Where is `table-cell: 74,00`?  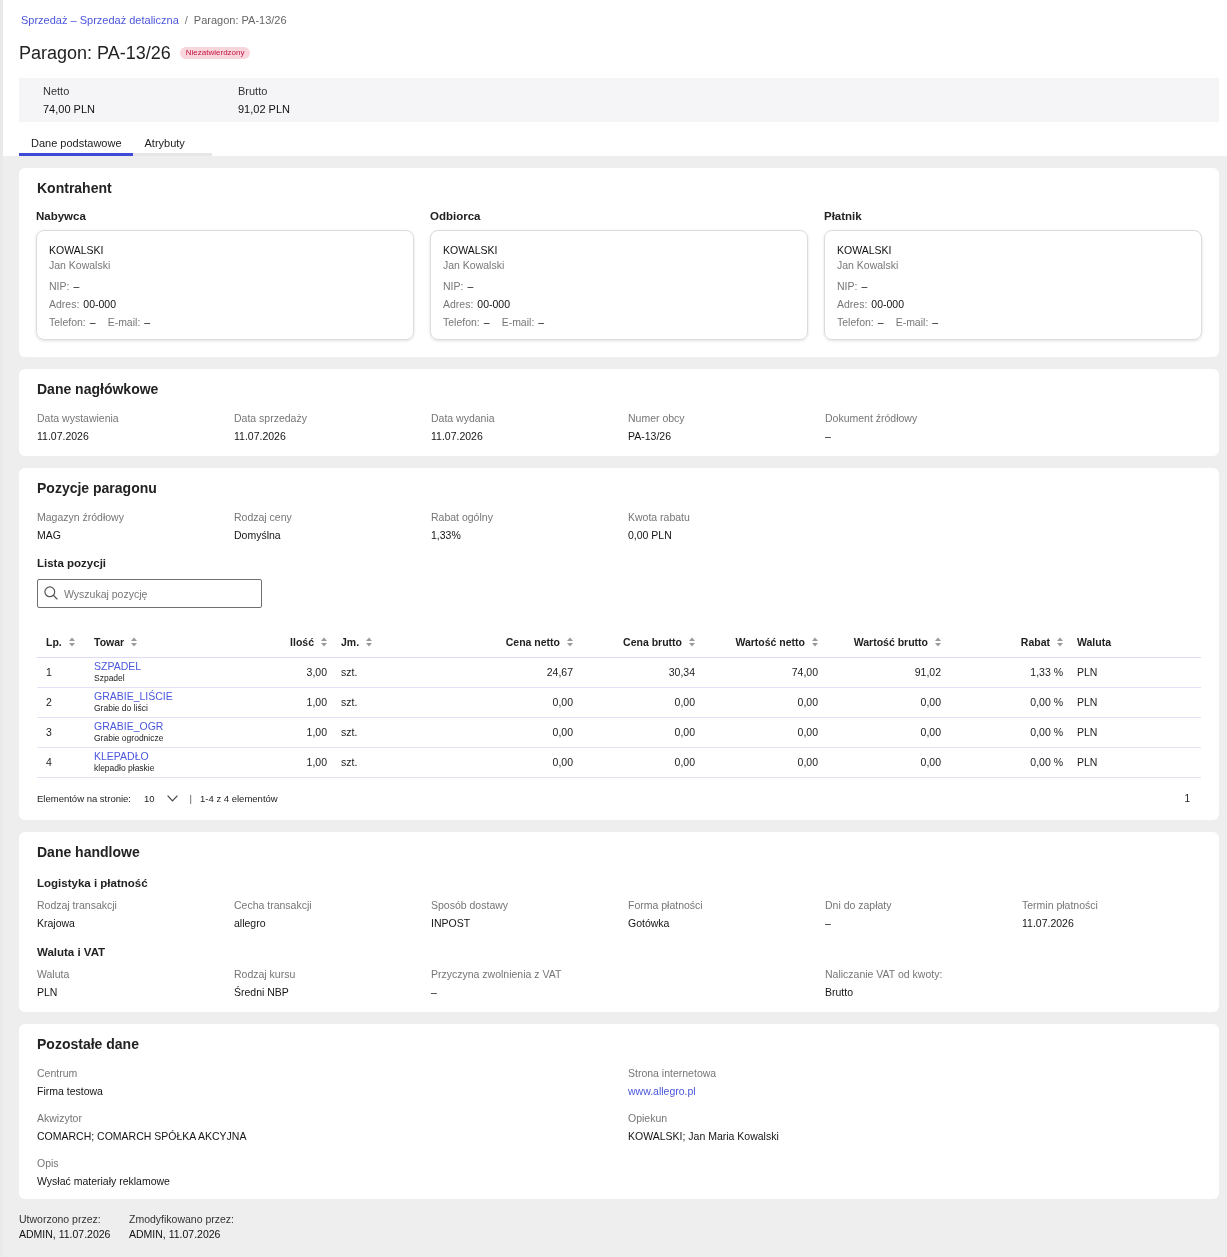
table-cell: 74,00 is located at coordinates (763, 672).